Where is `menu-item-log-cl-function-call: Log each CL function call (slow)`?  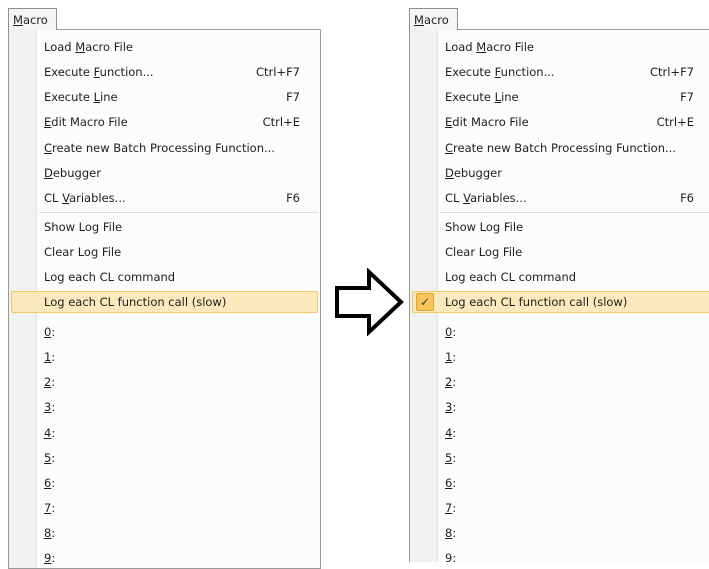
menu-item-log-cl-function-call: Log each CL function call (slow) is located at coordinates (164, 302).